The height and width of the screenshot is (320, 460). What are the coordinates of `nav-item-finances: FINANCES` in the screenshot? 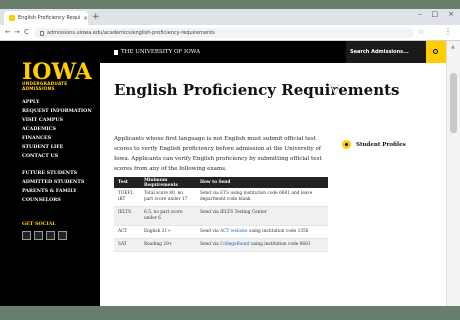 It's located at (57, 138).